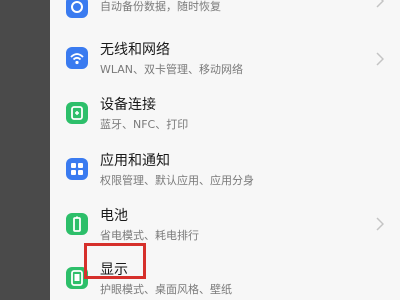 This screenshot has height=300, width=400. I want to click on settings-item-subtitle: 权限管理、默认应用、应用分身, so click(177, 180).